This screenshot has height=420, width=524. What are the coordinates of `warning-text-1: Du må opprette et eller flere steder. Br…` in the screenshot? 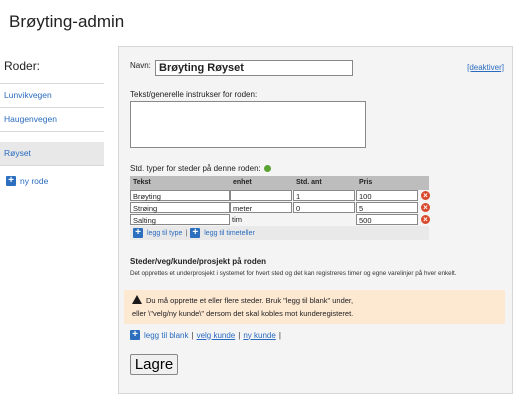 It's located at (250, 300).